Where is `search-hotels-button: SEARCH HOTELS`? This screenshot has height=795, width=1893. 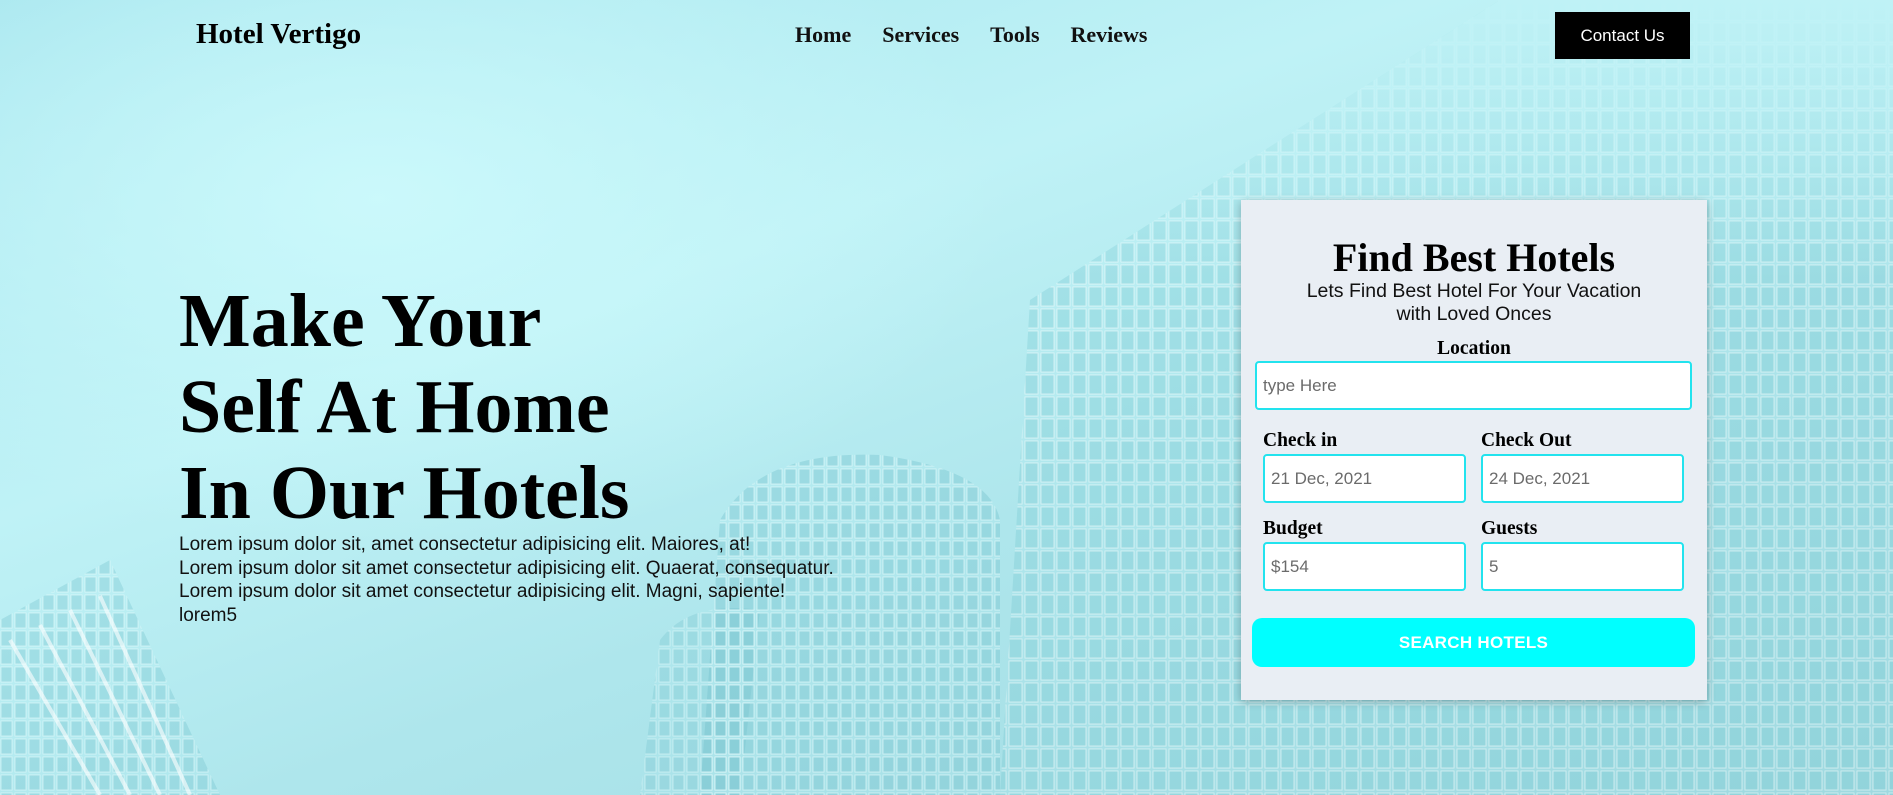
search-hotels-button: SEARCH HOTELS is located at coordinates (1473, 642).